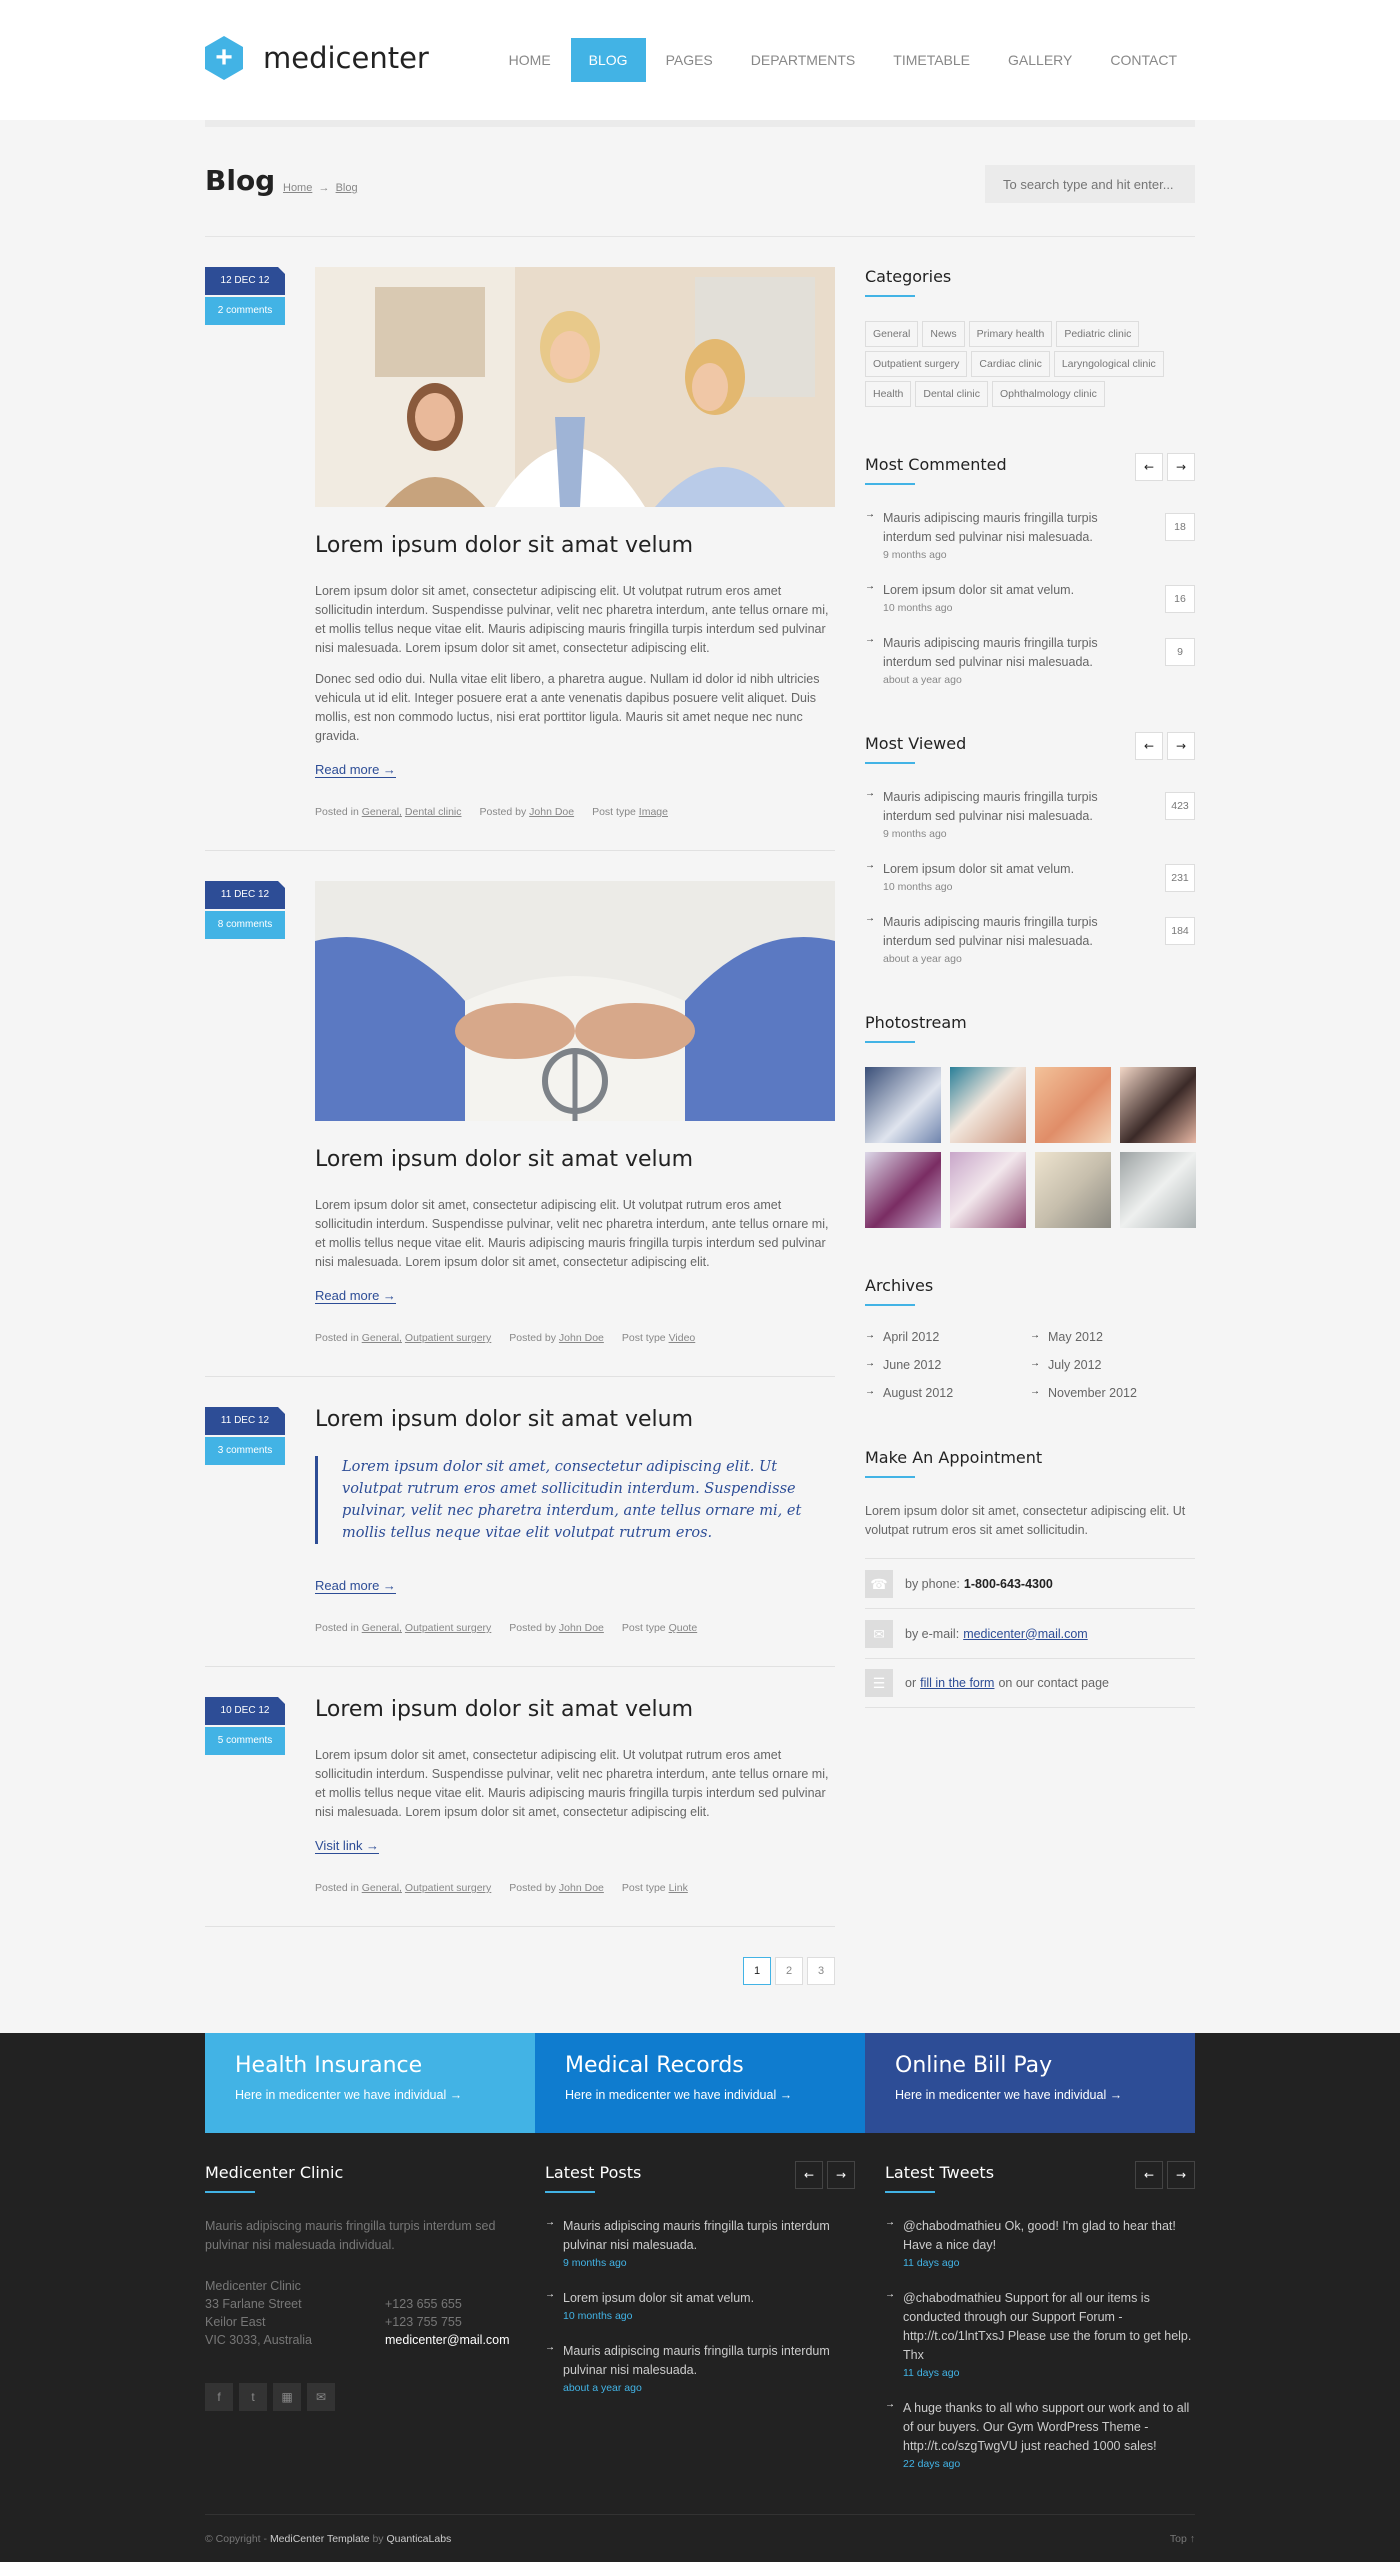 Image resolution: width=1400 pixels, height=2562 pixels. Describe the element at coordinates (951, 394) in the screenshot. I see `tag-dental-clinic: Dental clinic` at that location.